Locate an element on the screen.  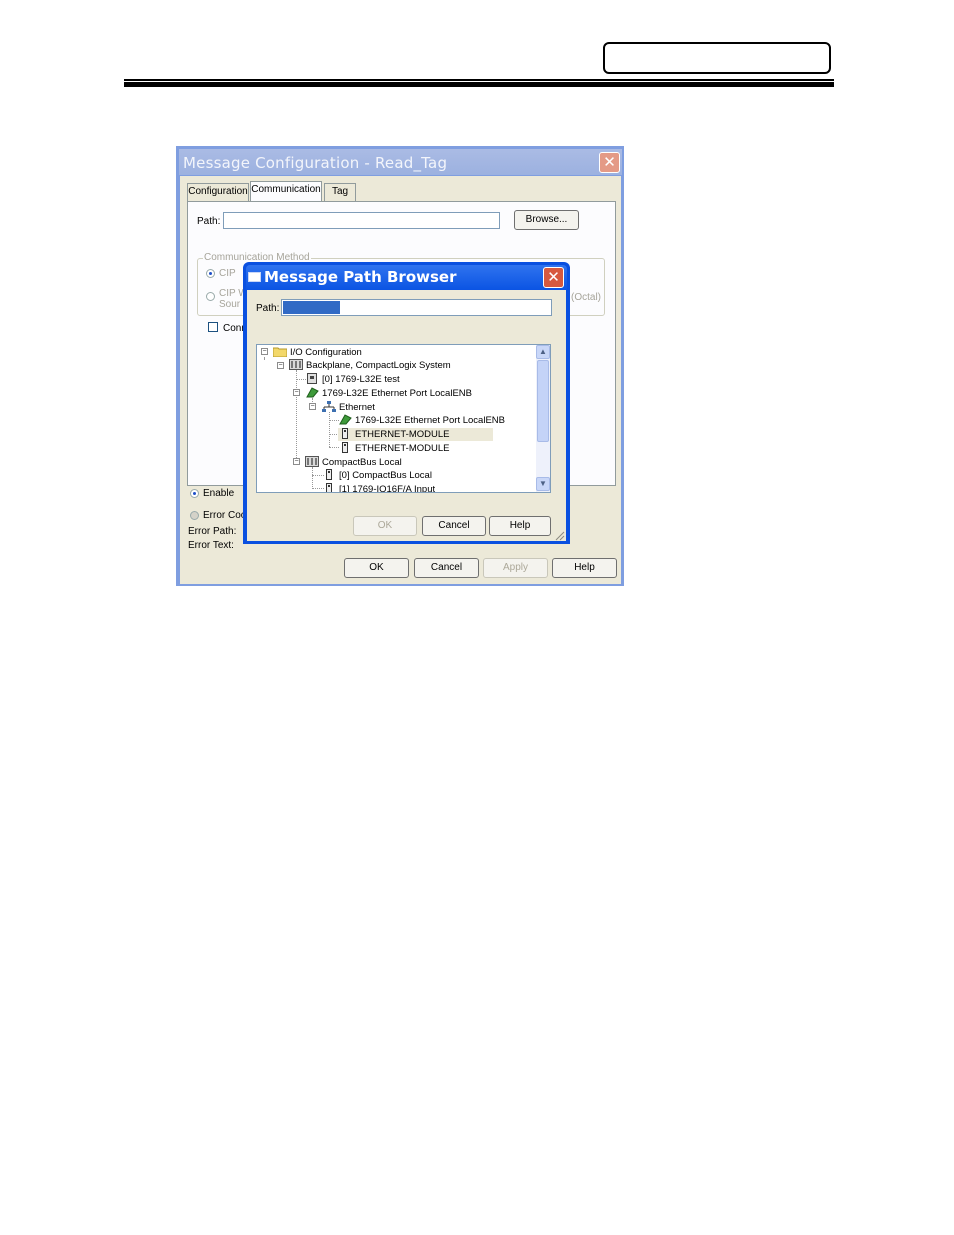
ok-button: OK is located at coordinates (376, 568).